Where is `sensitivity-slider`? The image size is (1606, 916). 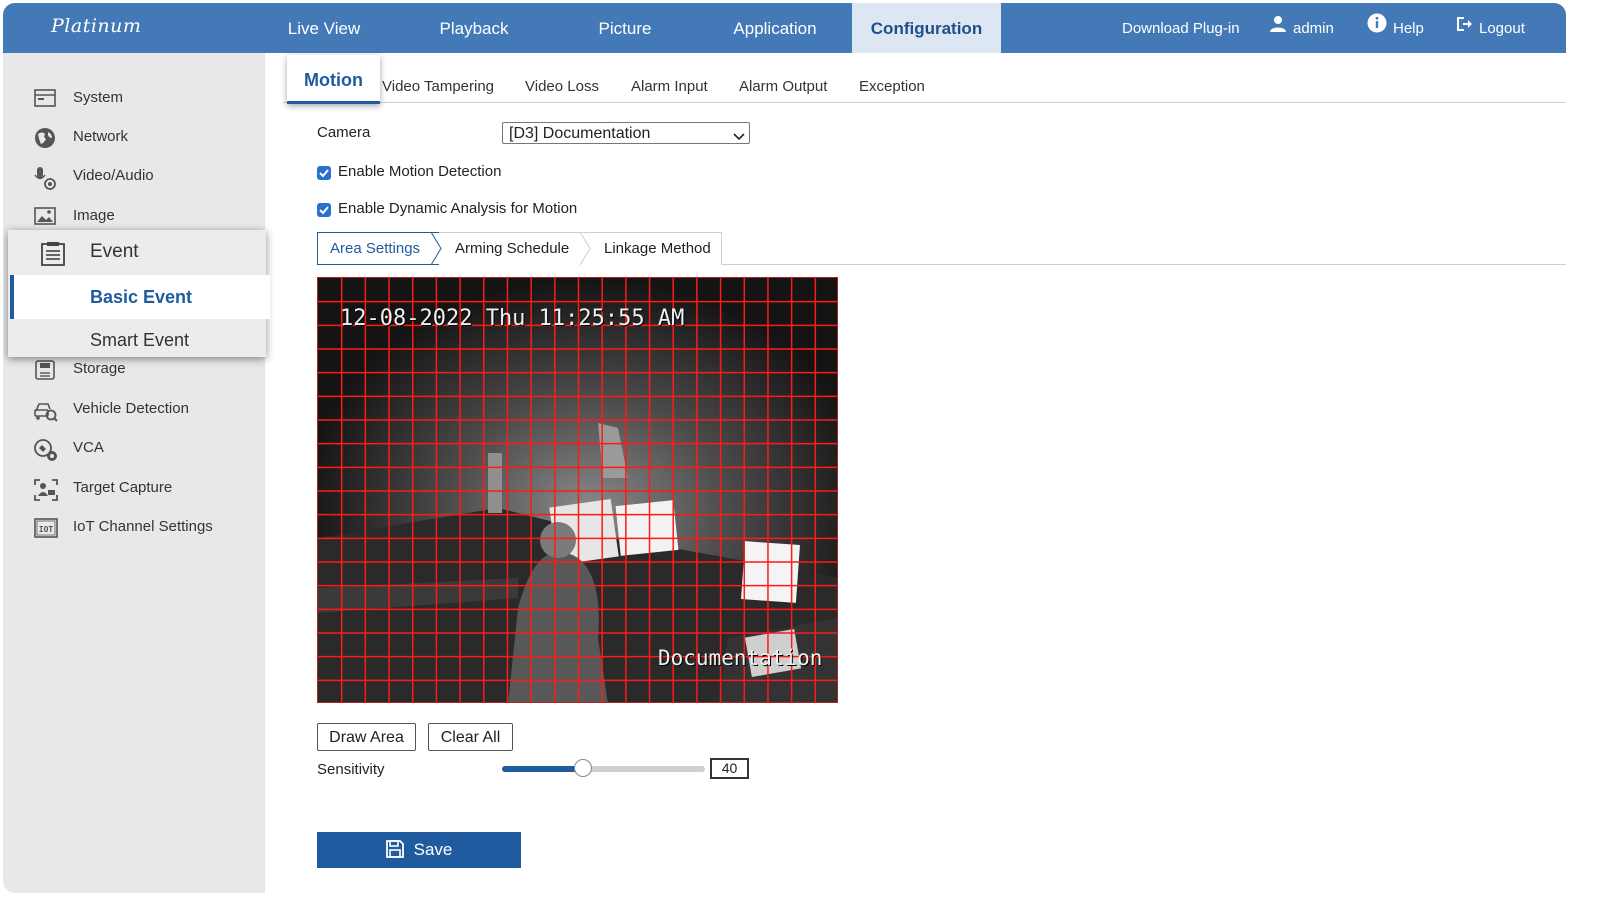
sensitivity-slider is located at coordinates (603, 768).